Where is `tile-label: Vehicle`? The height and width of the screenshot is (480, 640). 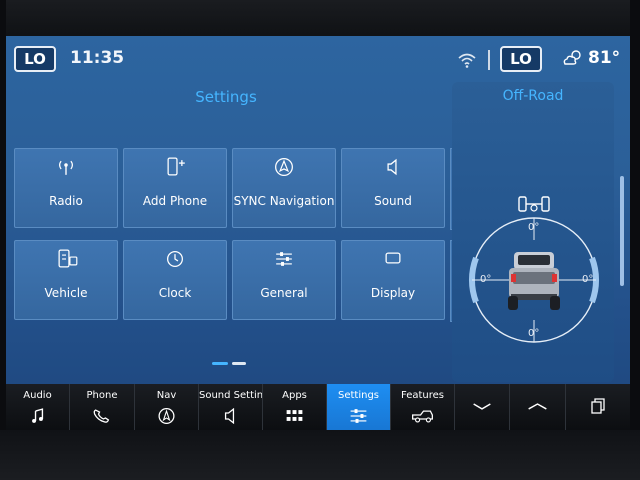
tile-label: Vehicle is located at coordinates (66, 293).